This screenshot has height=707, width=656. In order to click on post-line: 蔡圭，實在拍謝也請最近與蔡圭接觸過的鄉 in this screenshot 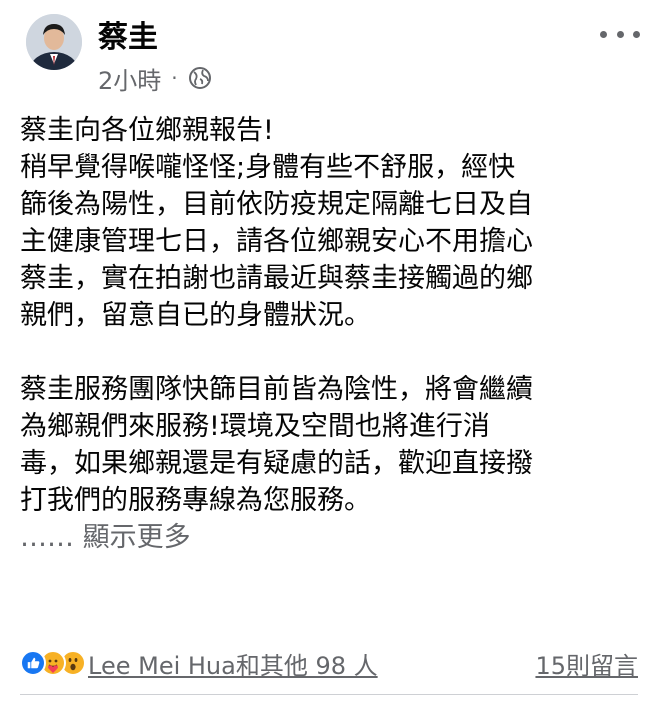, I will do `click(276, 278)`.